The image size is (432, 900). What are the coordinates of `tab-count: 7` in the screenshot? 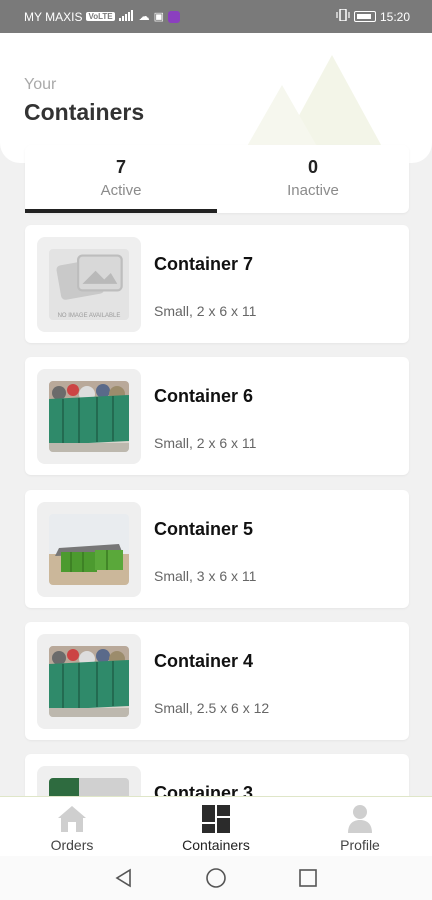 It's located at (120, 167).